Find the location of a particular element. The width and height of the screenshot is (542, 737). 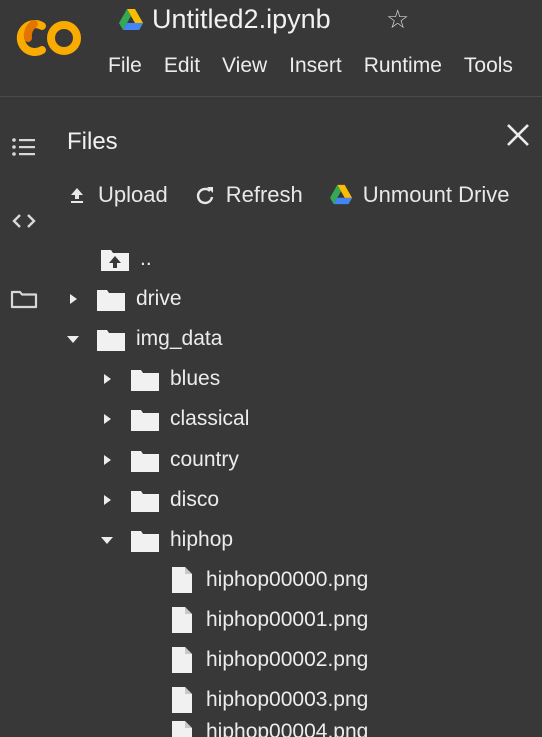

tree-item-label: classical is located at coordinates (210, 418).